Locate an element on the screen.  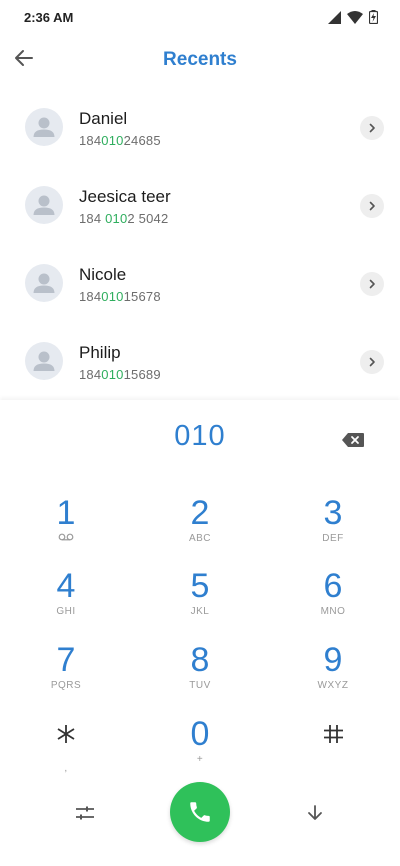
status-icons is located at coordinates (353, 19).